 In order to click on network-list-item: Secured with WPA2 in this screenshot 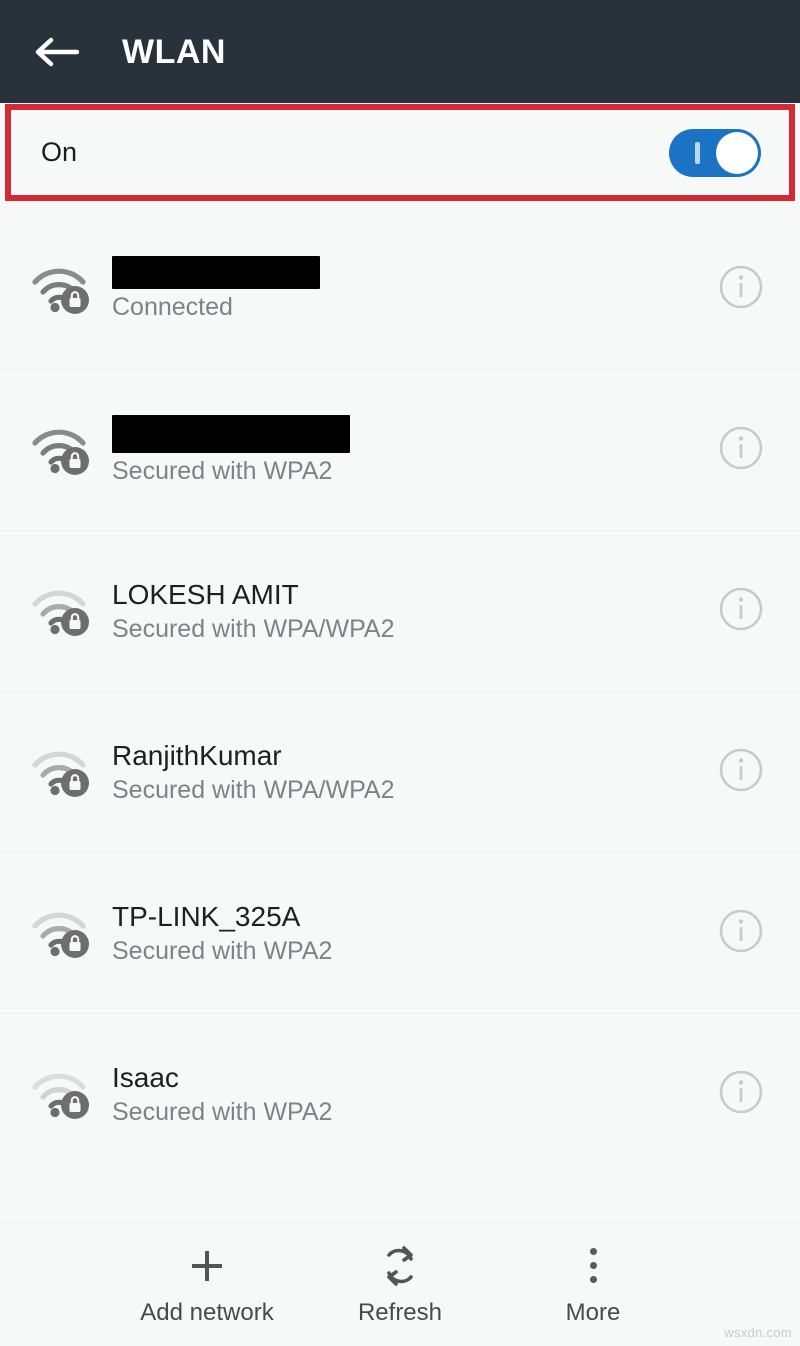, I will do `click(400, 450)`.